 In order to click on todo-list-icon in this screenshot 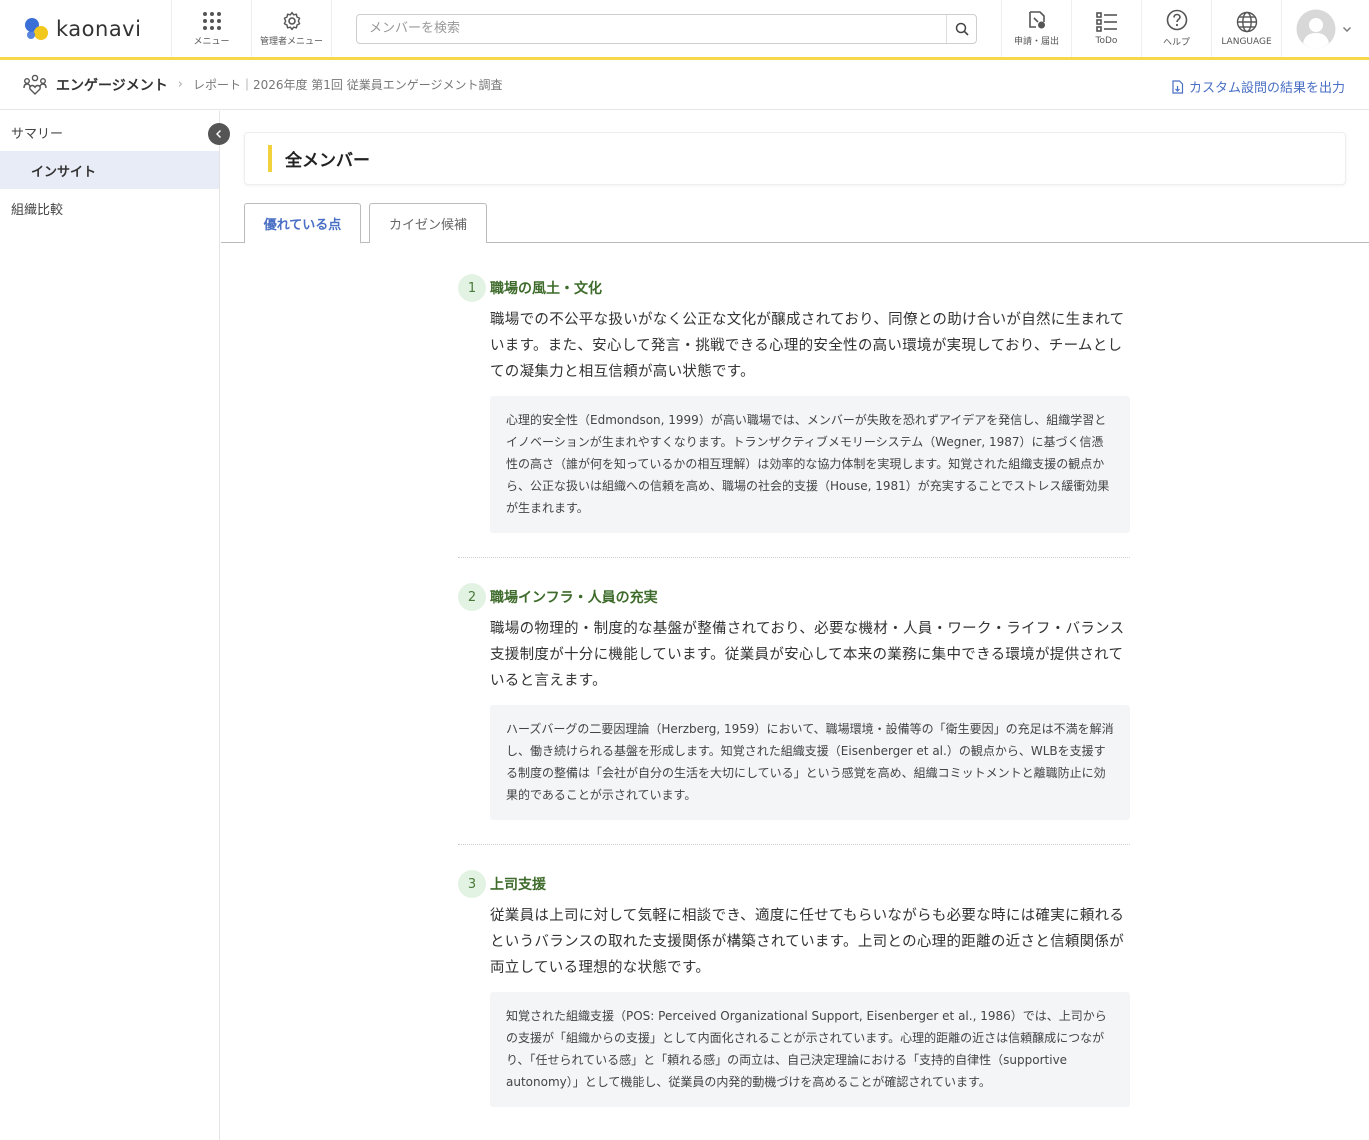, I will do `click(1106, 21)`.